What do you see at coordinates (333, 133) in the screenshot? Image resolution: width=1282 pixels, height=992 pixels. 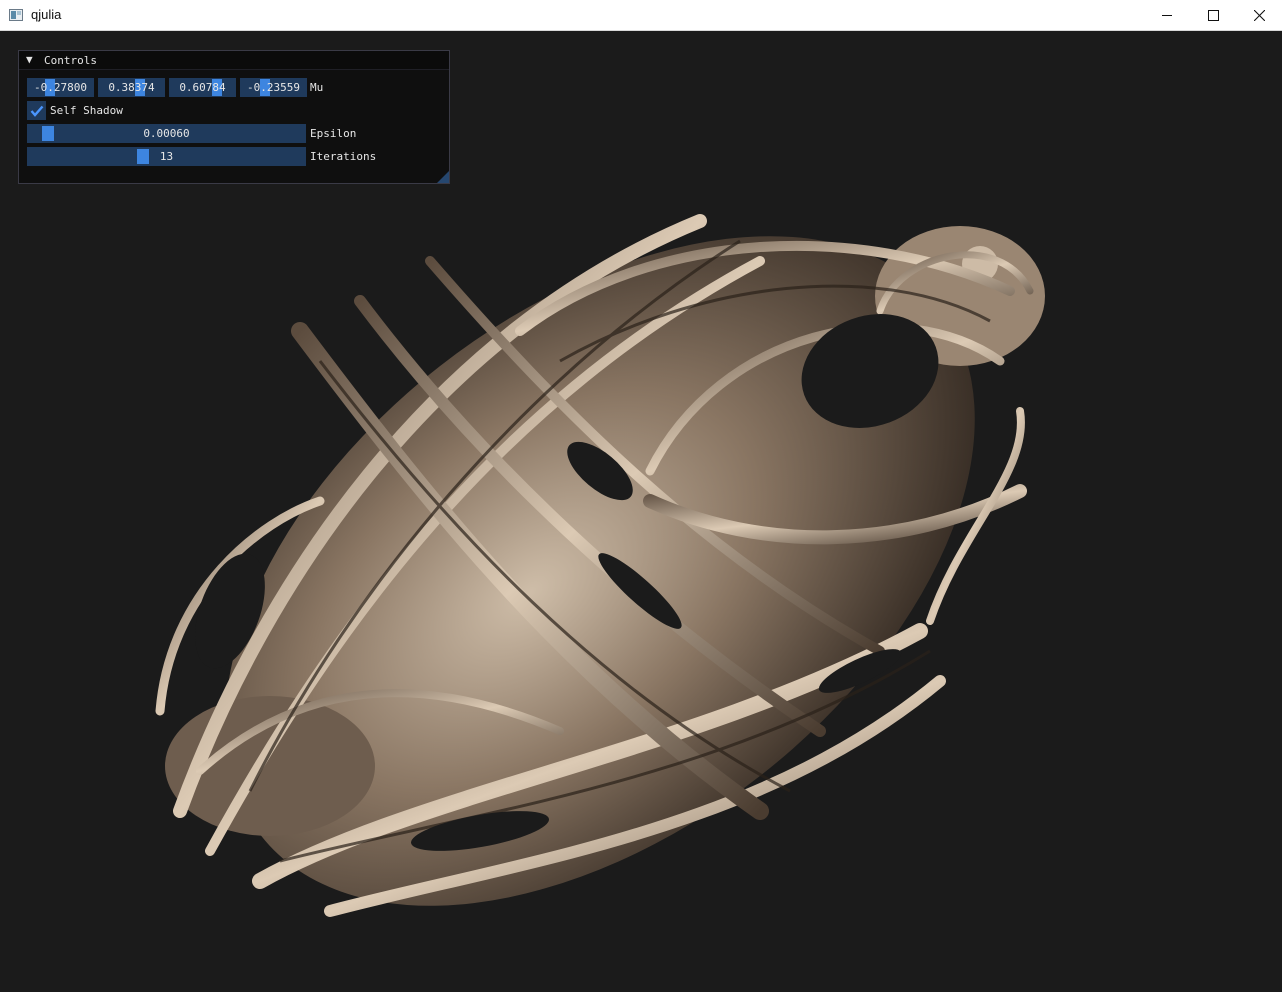 I see `epsilon-label: Epsilon` at bounding box center [333, 133].